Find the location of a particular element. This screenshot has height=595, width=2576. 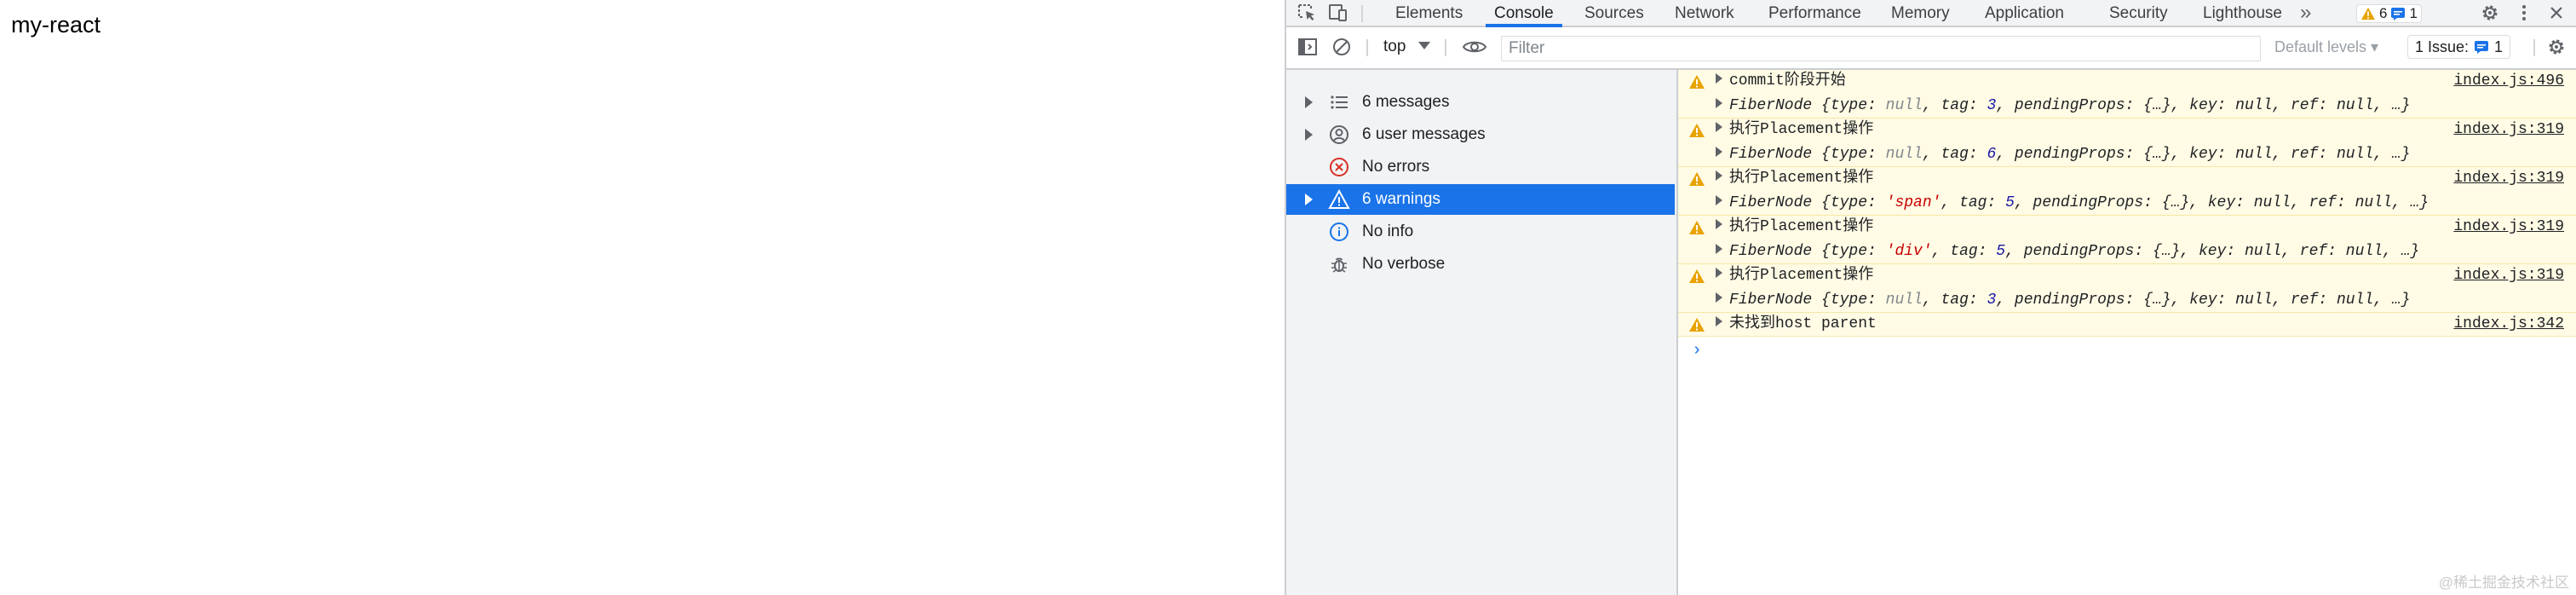

sidebar-item-label: 6 user messages is located at coordinates (1424, 134).